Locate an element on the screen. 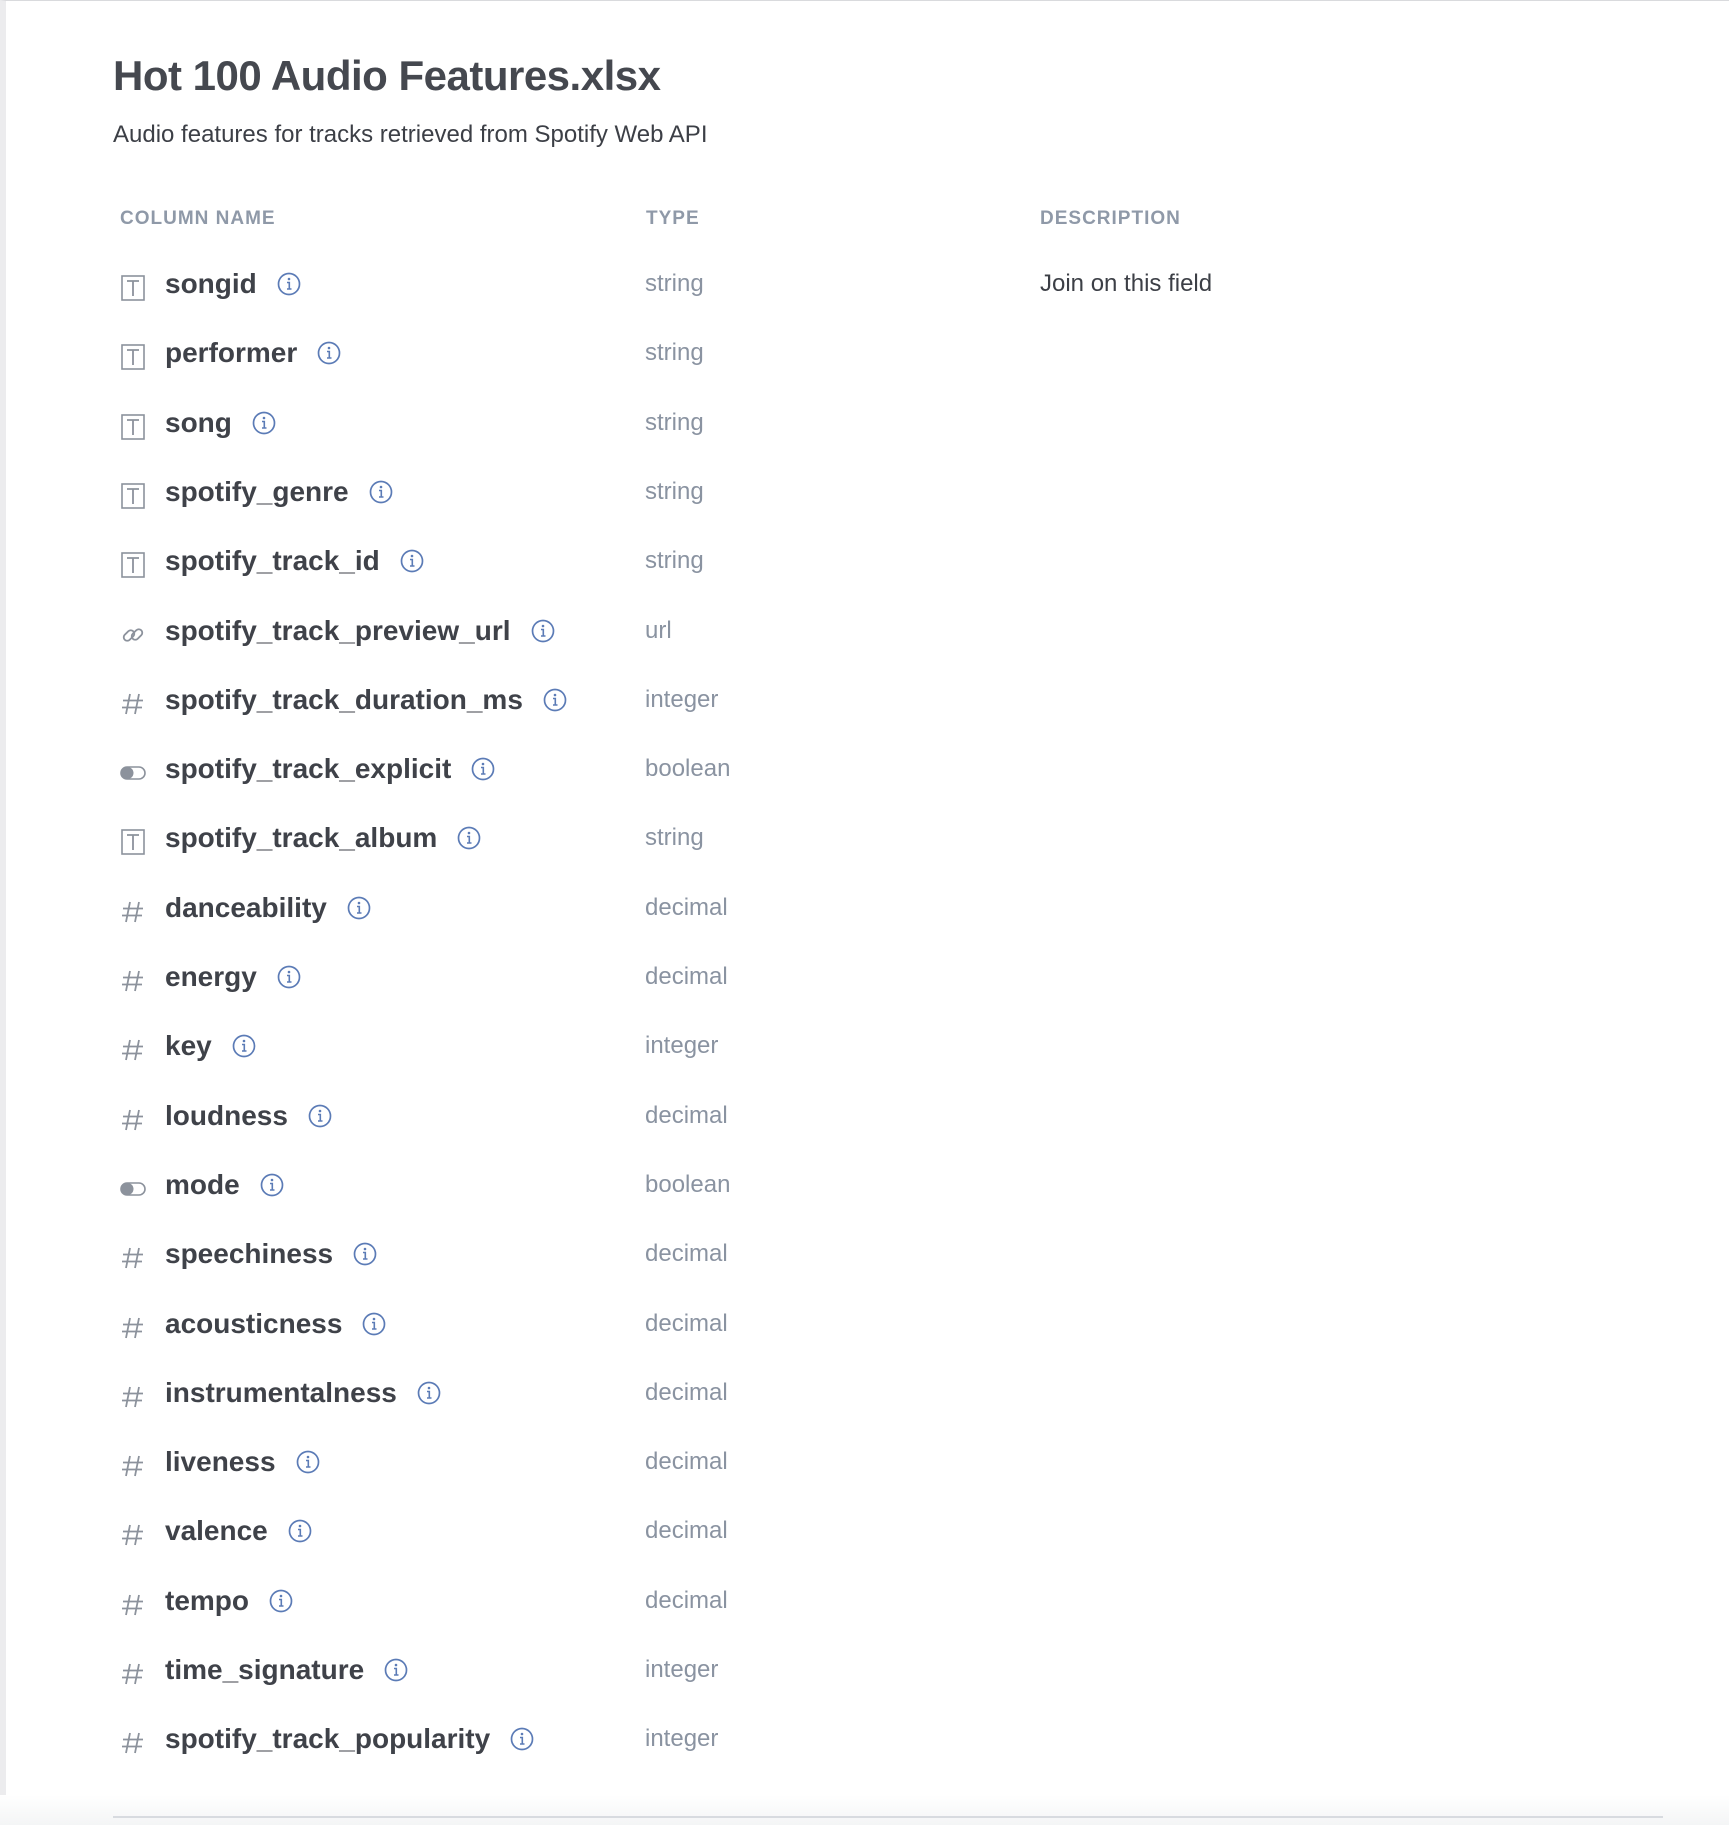 Image resolution: width=1729 pixels, height=1825 pixels. column-name-label: key is located at coordinates (188, 1046).